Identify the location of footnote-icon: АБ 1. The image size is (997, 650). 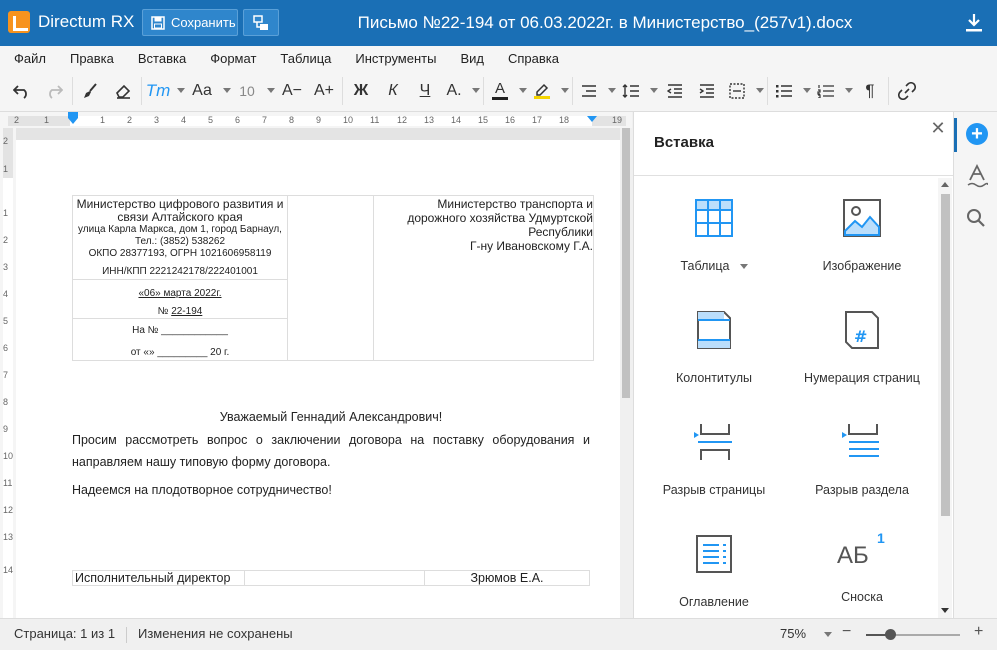
(862, 552).